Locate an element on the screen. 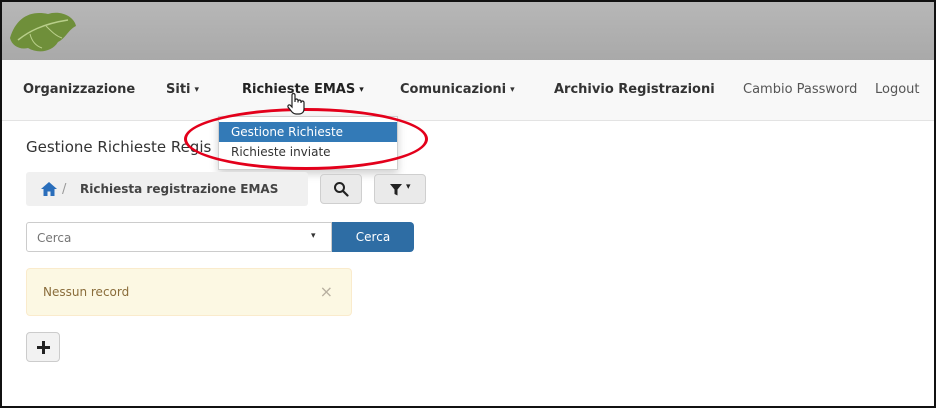  add-record-button is located at coordinates (43, 347).